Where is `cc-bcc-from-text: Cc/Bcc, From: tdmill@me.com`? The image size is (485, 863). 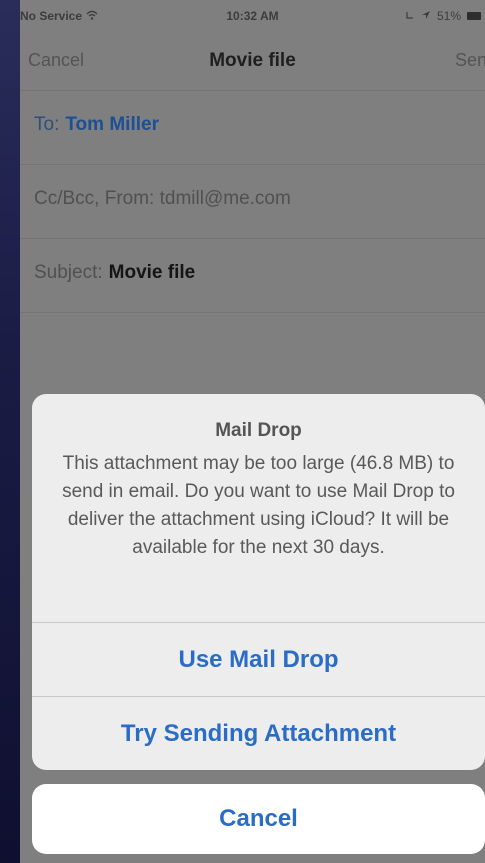 cc-bcc-from-text: Cc/Bcc, From: tdmill@me.com is located at coordinates (162, 198).